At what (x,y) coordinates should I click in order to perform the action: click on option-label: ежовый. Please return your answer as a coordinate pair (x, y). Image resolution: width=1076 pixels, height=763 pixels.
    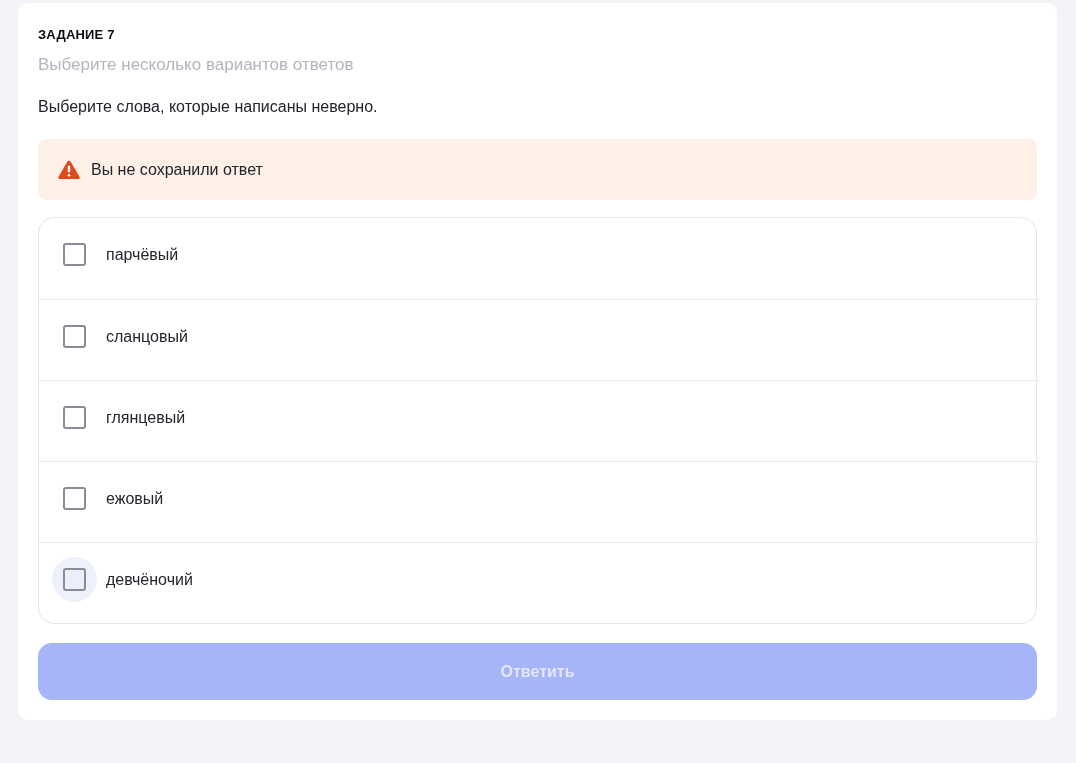
    Looking at the image, I should click on (135, 498).